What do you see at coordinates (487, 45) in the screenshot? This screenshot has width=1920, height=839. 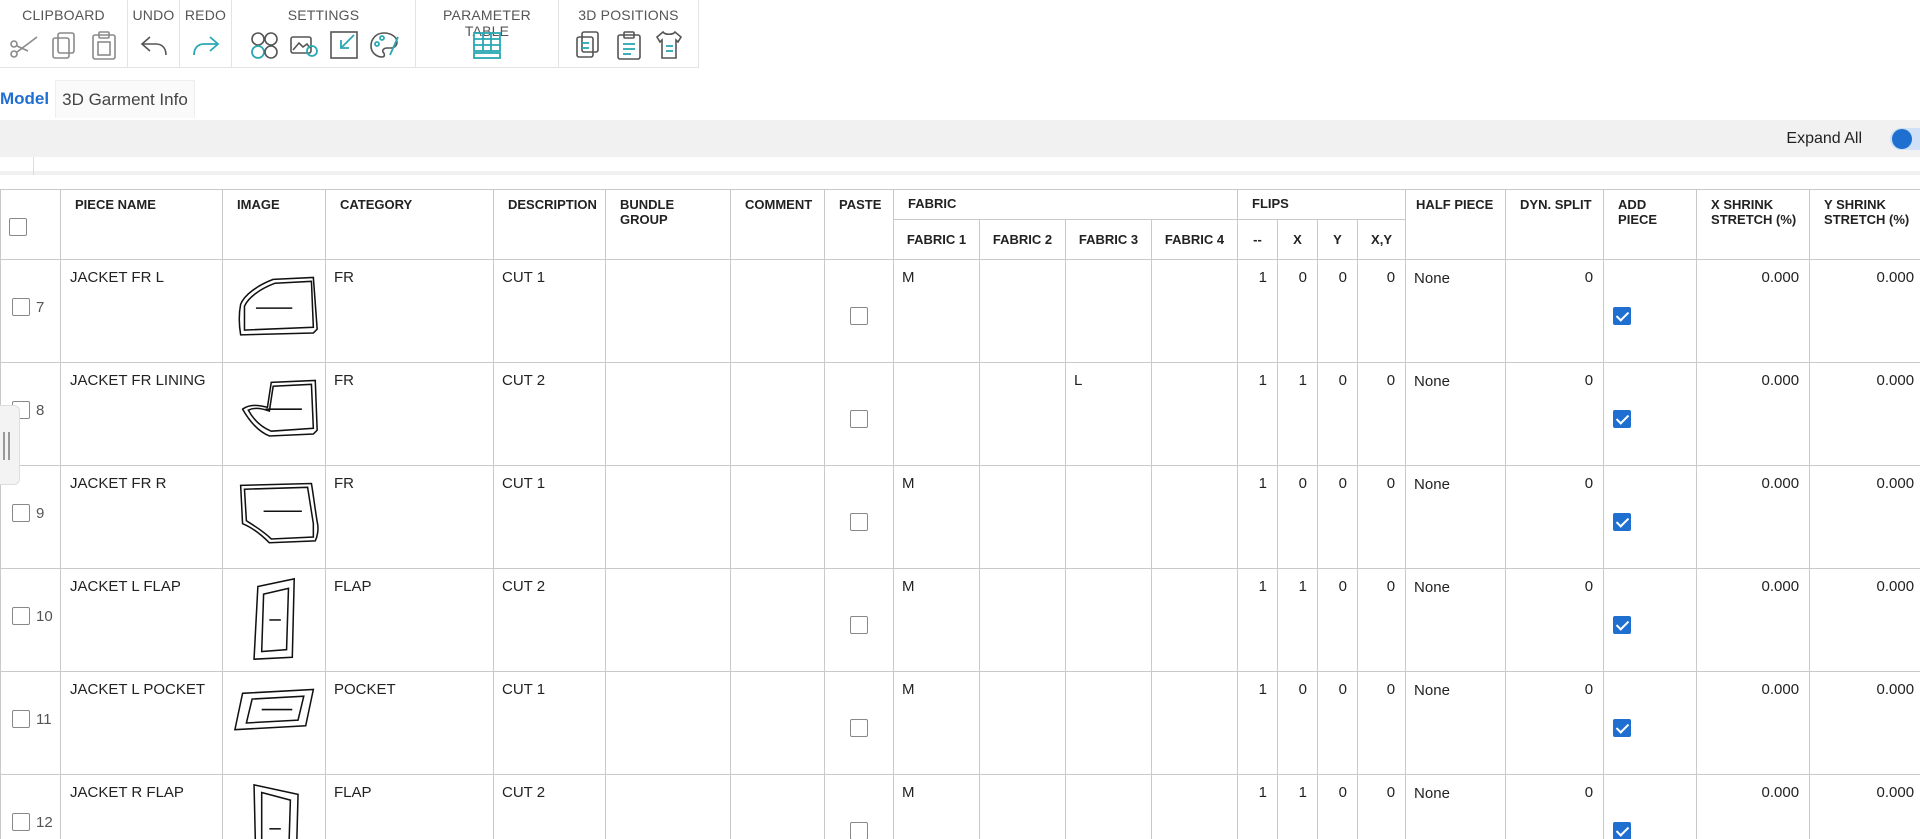 I see `table-ruler-icon` at bounding box center [487, 45].